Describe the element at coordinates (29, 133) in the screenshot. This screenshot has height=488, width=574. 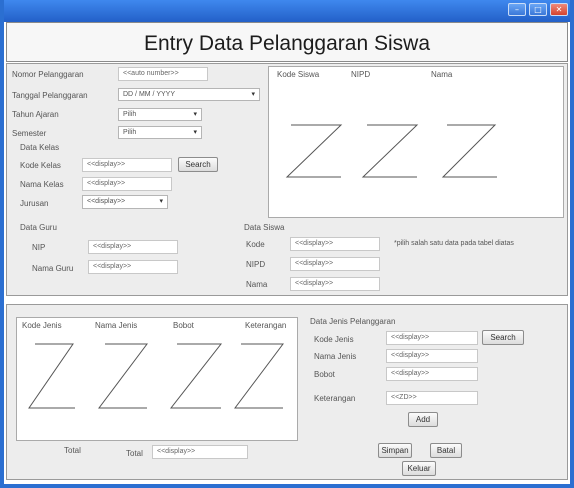
I see `semester-label: Semester` at that location.